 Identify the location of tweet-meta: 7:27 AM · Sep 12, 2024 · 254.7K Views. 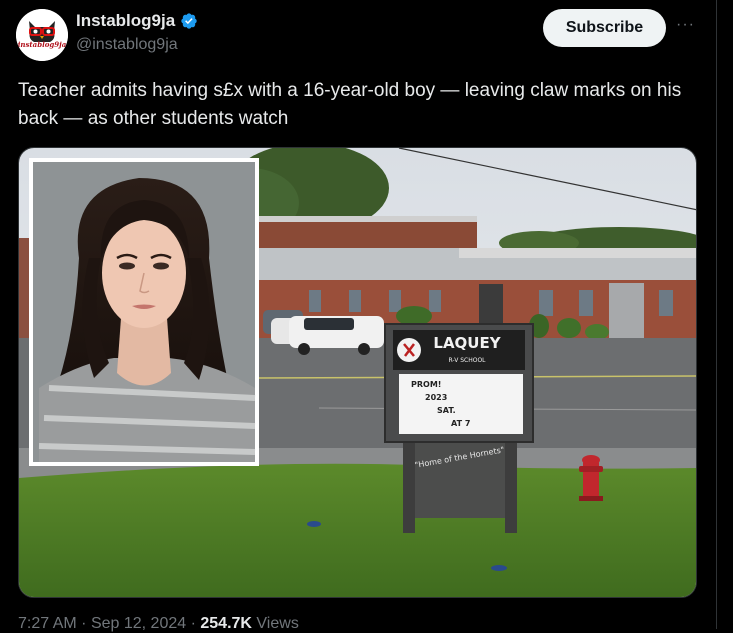
(158, 623).